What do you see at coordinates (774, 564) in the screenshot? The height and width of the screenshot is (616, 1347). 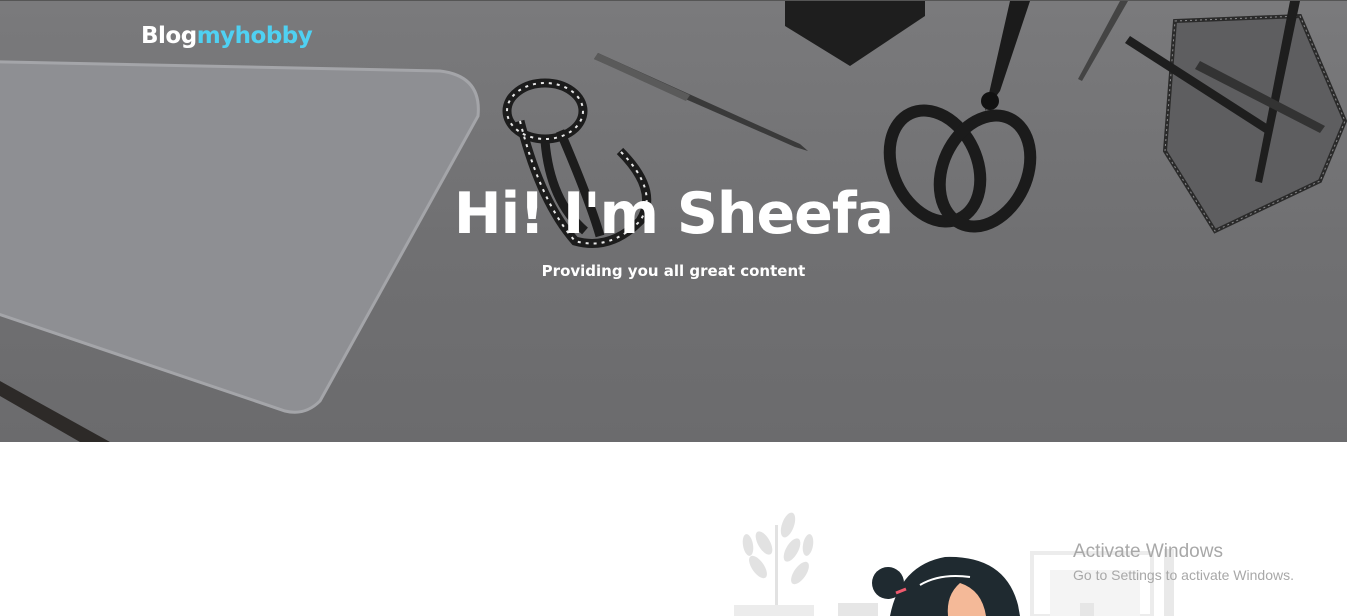 I see `plant-illustration` at bounding box center [774, 564].